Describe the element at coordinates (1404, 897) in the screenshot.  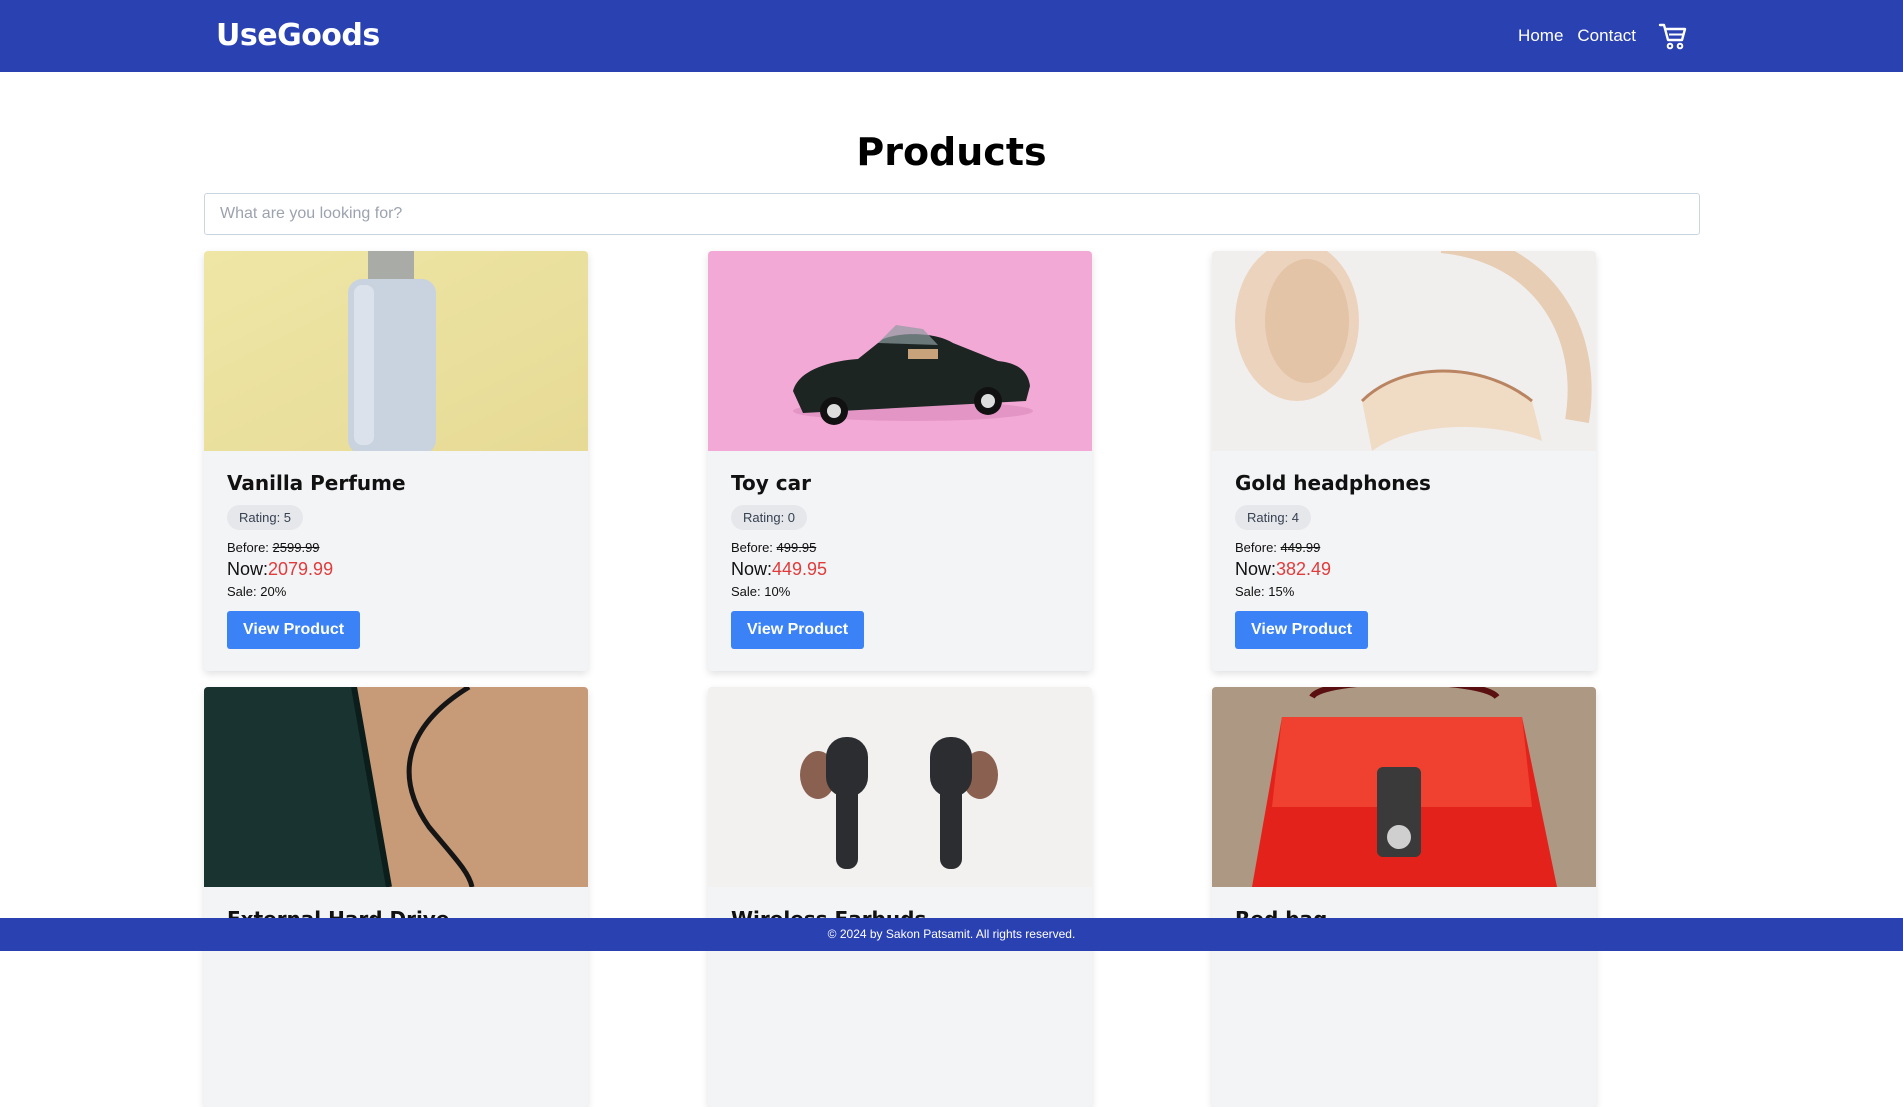
I see `product-card: Red bag` at that location.